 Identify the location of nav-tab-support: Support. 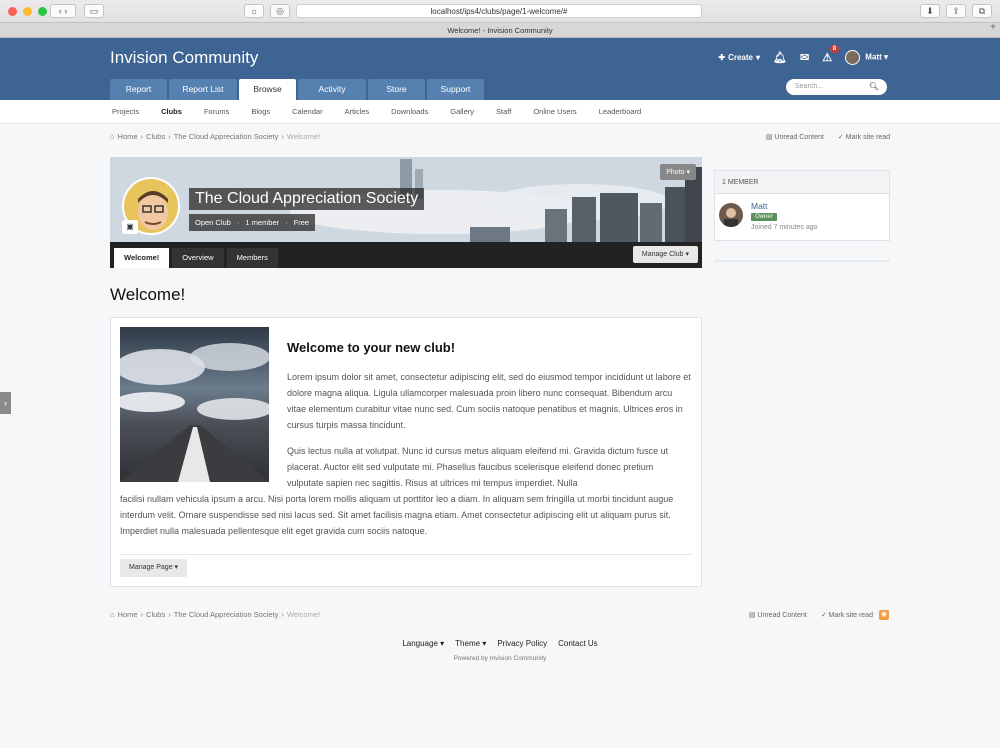
(455, 89).